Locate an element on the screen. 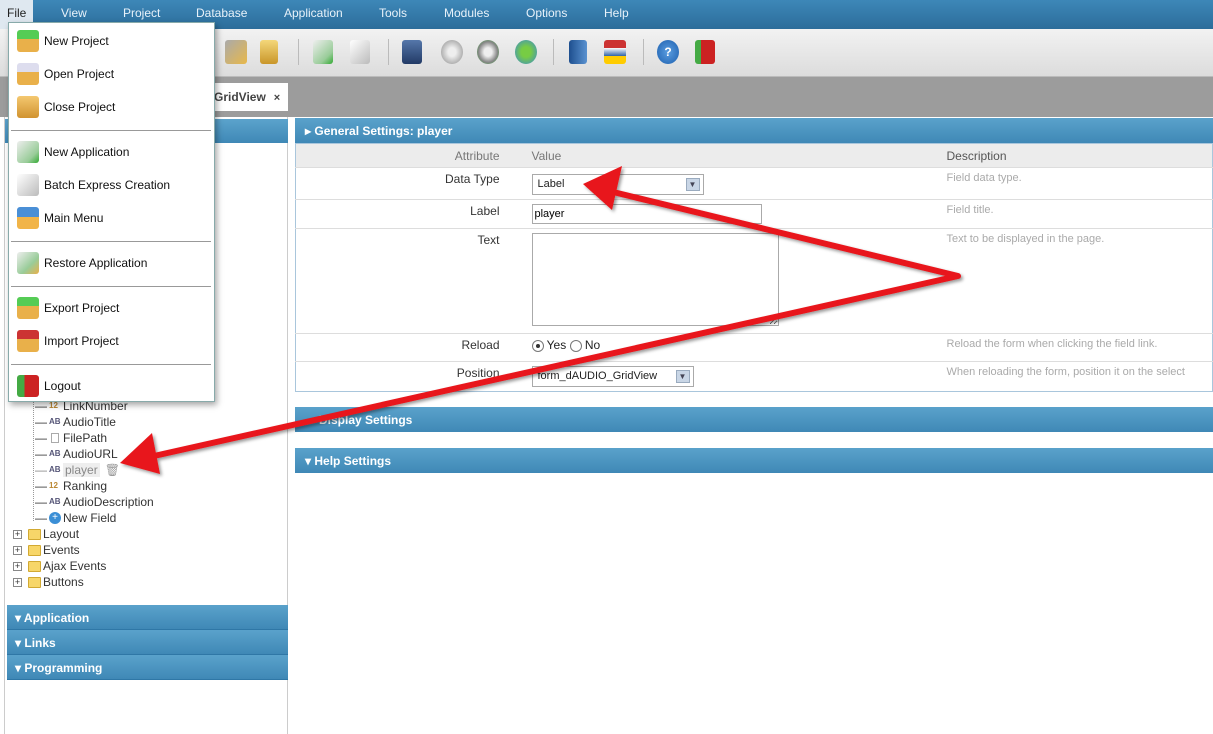 Image resolution: width=1213 pixels, height=734 pixels. tree-field-audiodescription: — AB AudioDescription is located at coordinates (94, 502).